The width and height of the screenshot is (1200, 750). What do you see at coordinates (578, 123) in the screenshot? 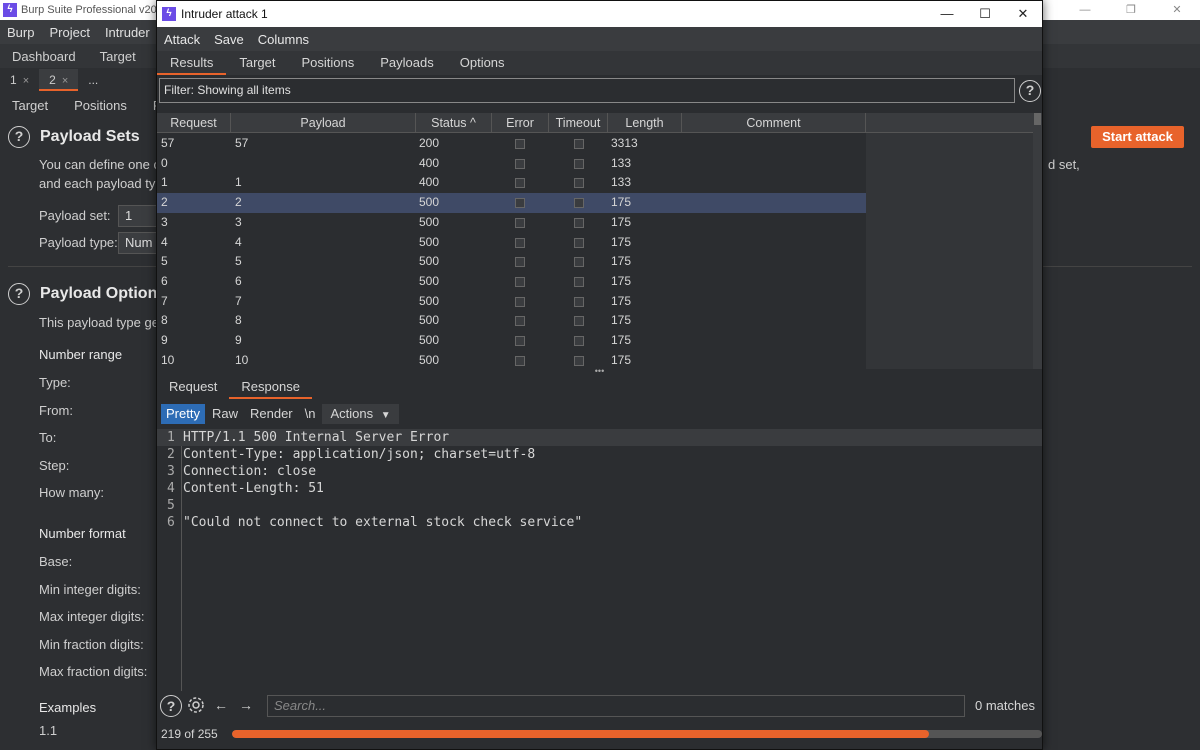
I see `column-timeout: Timeout` at bounding box center [578, 123].